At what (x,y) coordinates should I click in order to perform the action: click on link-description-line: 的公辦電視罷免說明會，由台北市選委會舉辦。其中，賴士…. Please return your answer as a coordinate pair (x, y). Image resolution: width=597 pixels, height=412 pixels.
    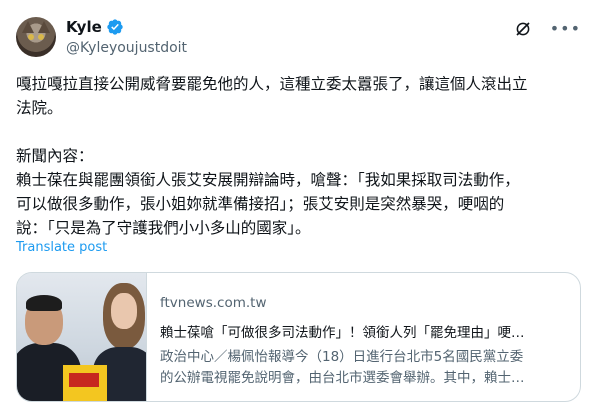
    Looking at the image, I should click on (342, 378).